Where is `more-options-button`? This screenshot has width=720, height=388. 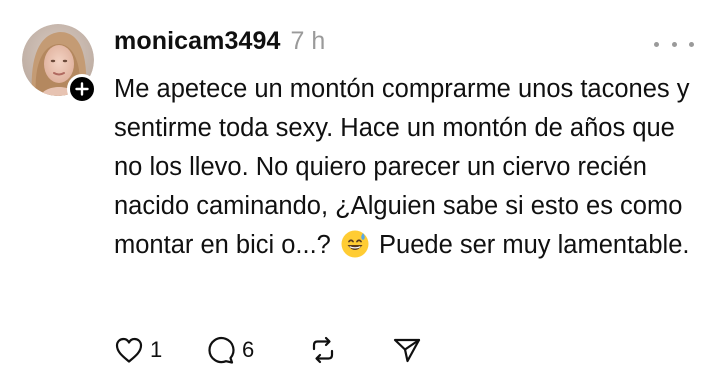 more-options-button is located at coordinates (674, 44).